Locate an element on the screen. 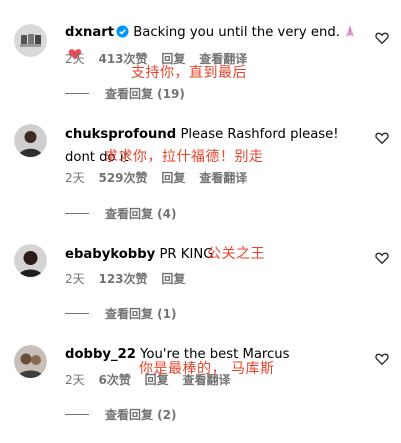 The height and width of the screenshot is (443, 401). view-replies-label: 查看回复 (2) is located at coordinates (141, 415).